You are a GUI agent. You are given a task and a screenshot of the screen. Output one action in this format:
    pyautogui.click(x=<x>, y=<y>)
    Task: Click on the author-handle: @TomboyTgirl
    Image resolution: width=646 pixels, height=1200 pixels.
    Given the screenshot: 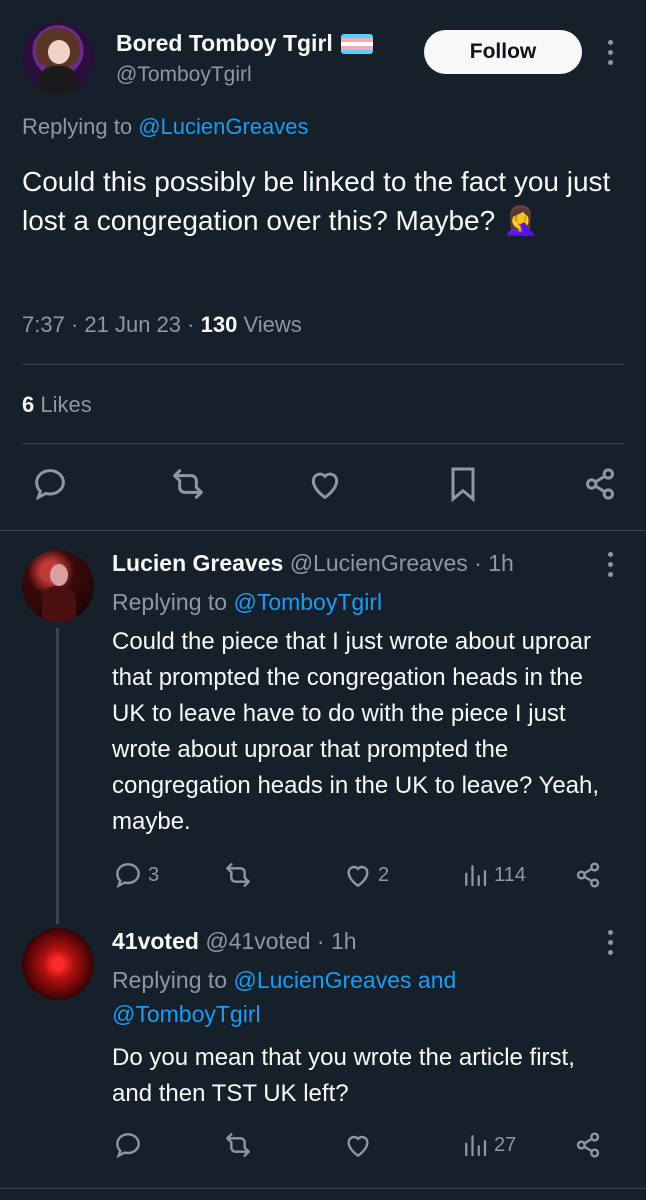 What is the action you would take?
    pyautogui.click(x=184, y=75)
    